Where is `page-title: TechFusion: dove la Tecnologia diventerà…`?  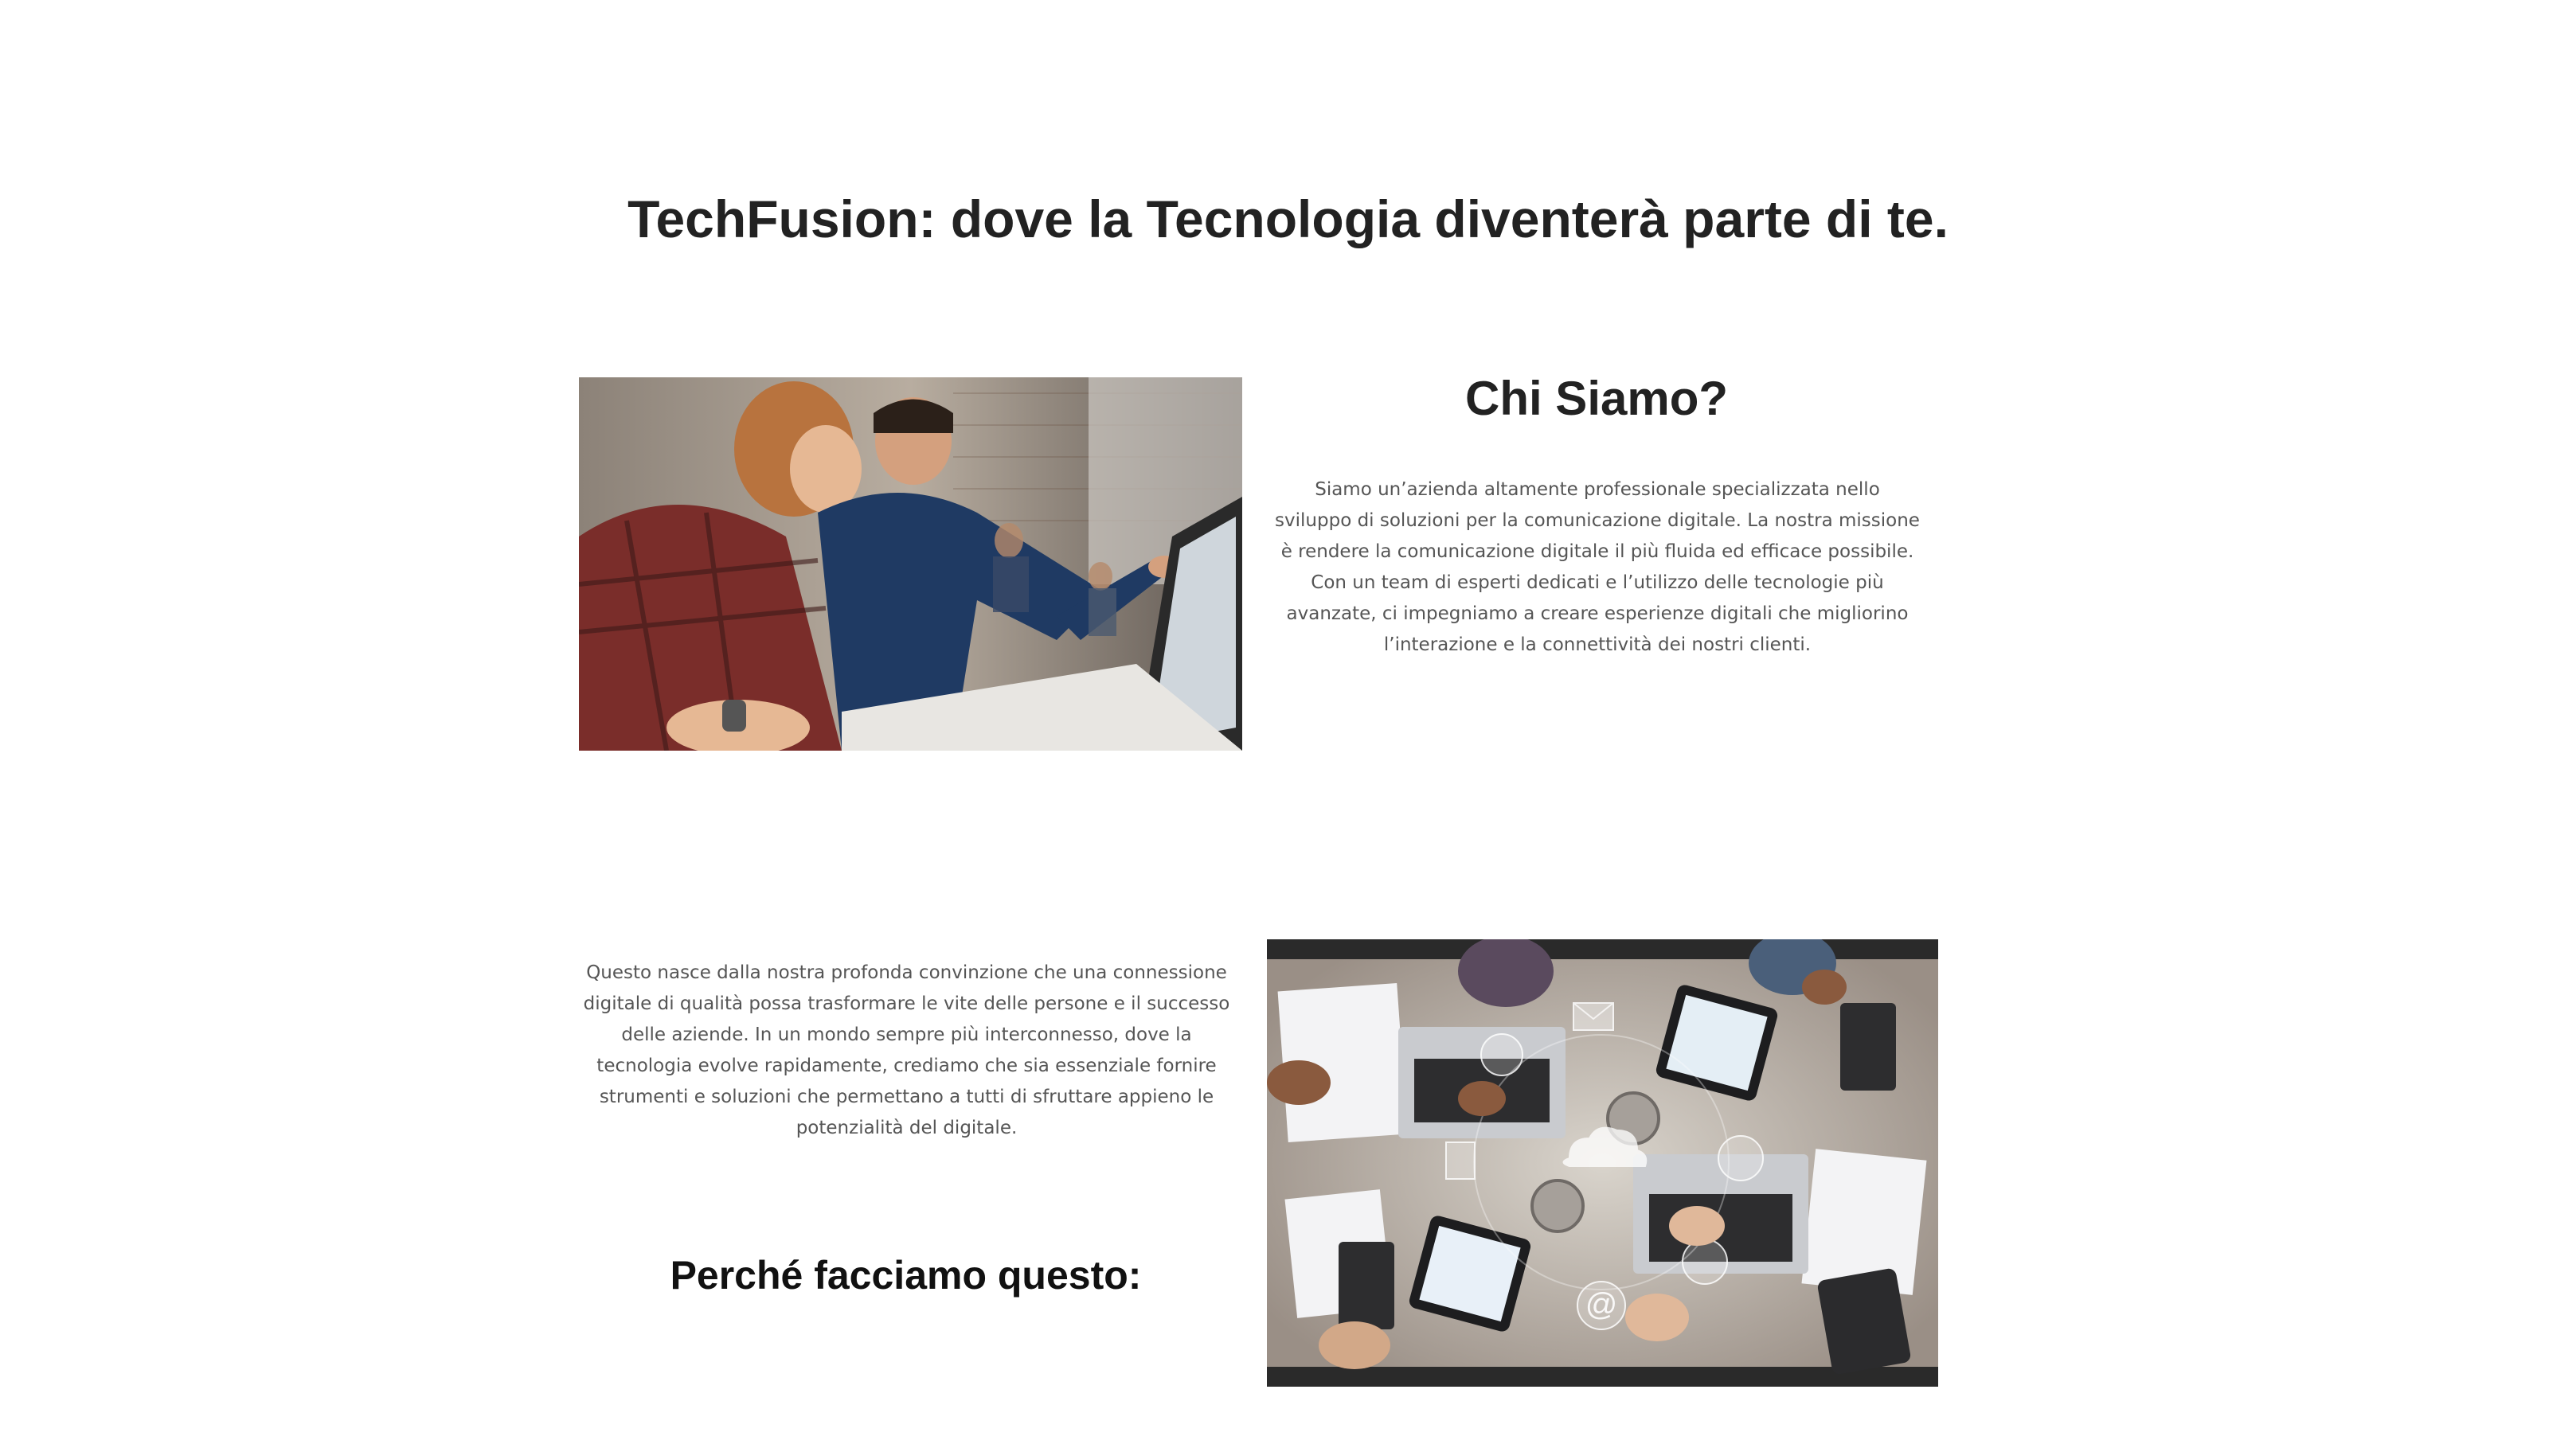 page-title: TechFusion: dove la Tecnologia diventerà… is located at coordinates (1288, 219).